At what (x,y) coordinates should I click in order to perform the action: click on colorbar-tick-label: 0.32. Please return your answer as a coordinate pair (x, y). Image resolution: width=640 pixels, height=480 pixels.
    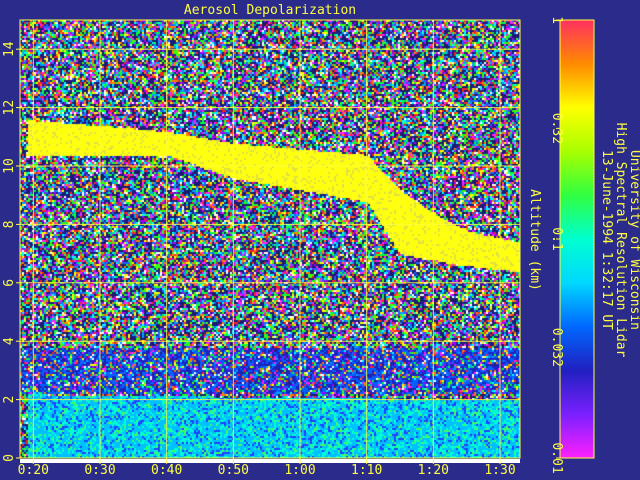
    Looking at the image, I should click on (556, 128).